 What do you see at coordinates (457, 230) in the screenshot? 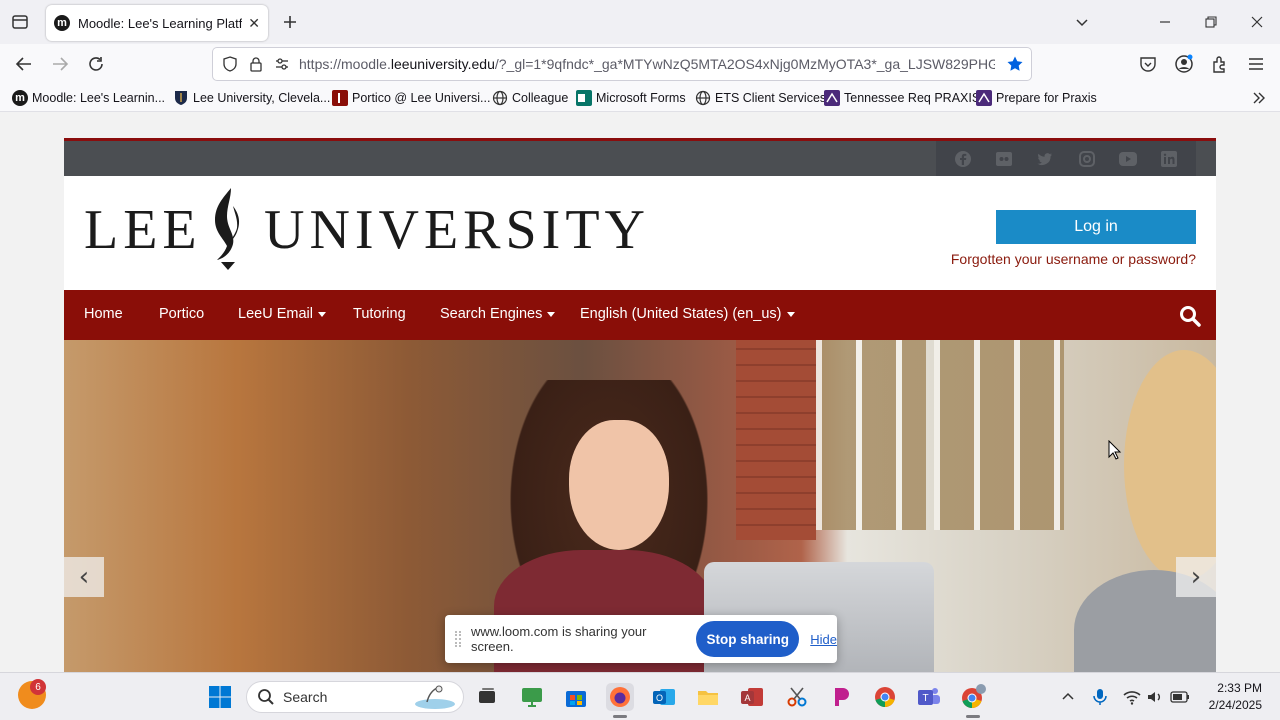
I see `logo-text-university: UNIVERSITY` at bounding box center [457, 230].